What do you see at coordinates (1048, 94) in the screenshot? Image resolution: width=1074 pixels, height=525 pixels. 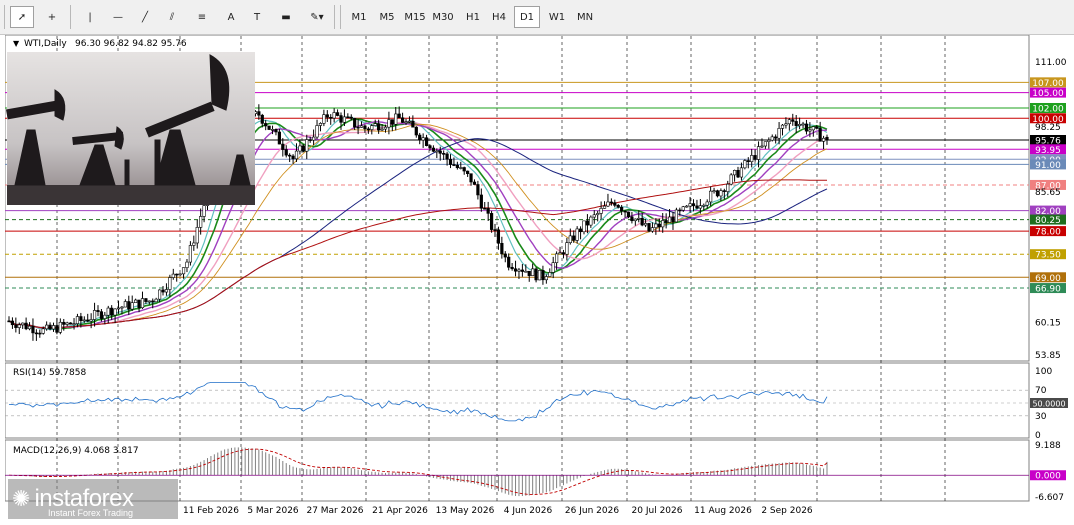 I see `level-badge-text: 105.00` at bounding box center [1048, 94].